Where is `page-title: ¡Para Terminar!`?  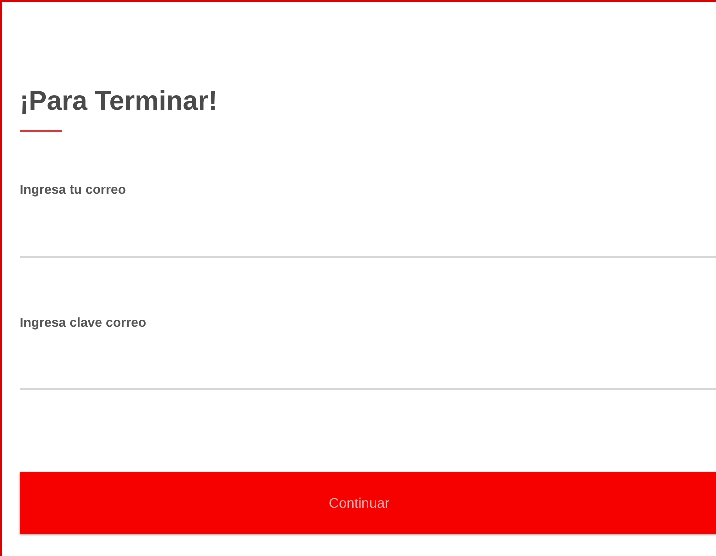 page-title: ¡Para Terminar! is located at coordinates (119, 101).